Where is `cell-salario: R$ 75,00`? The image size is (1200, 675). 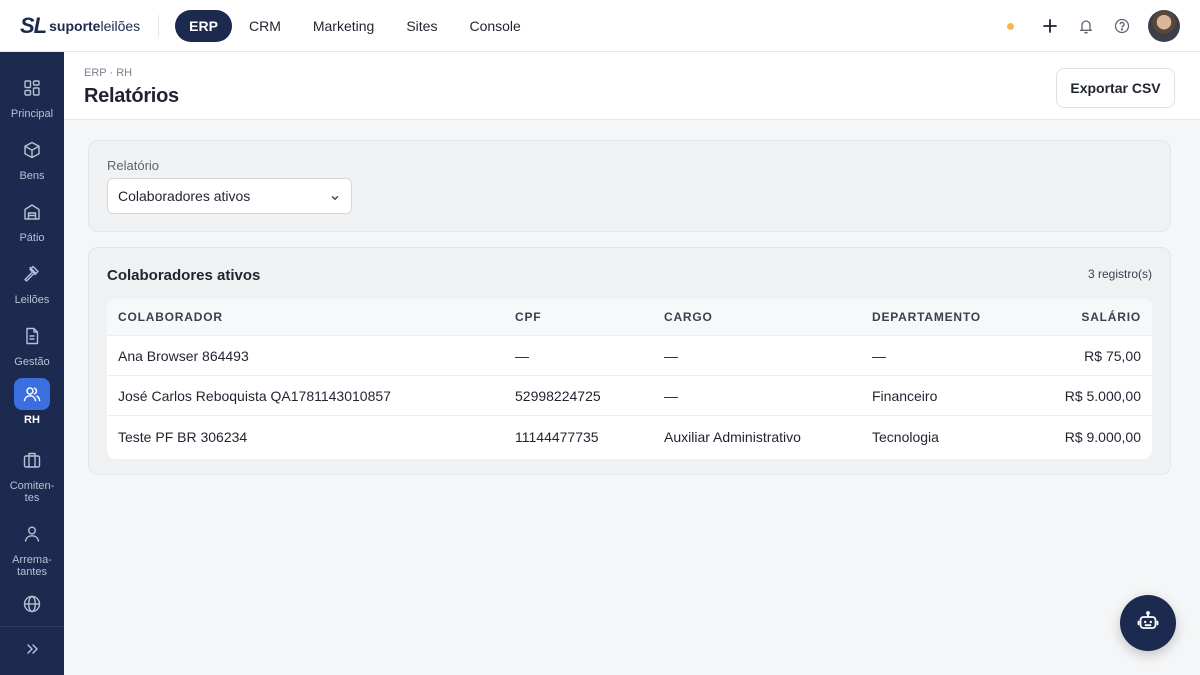 cell-salario: R$ 75,00 is located at coordinates (1112, 355).